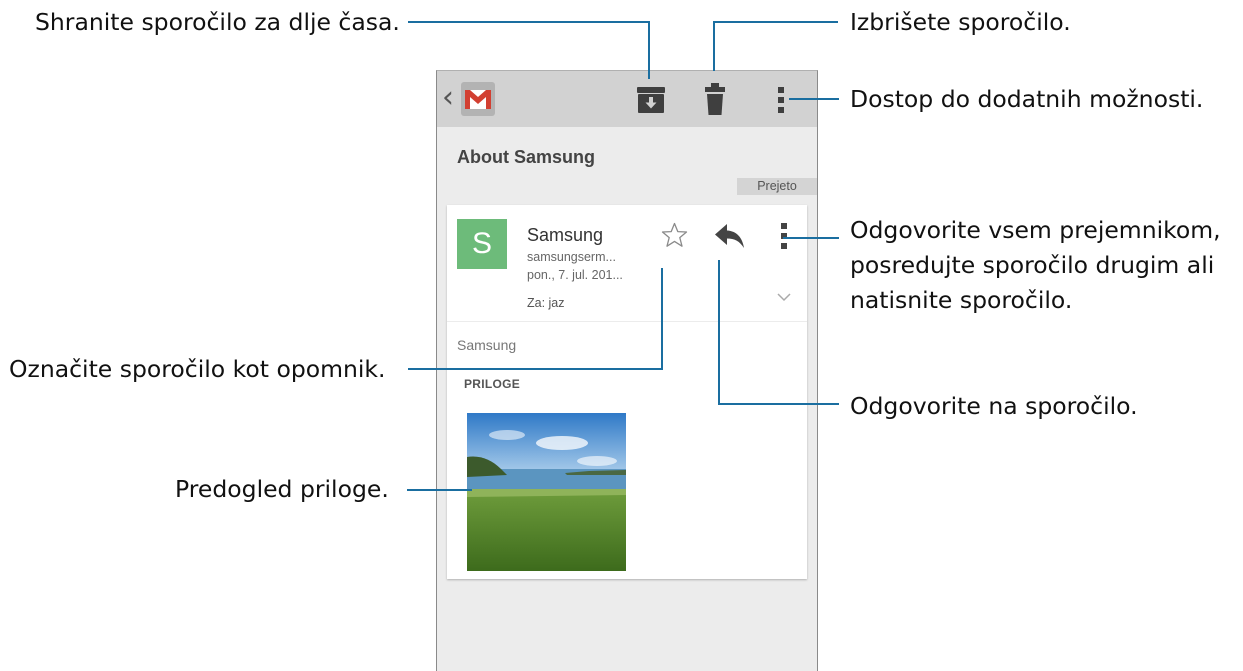  Describe the element at coordinates (535, 369) in the screenshot. I see `leader-star-h` at that location.